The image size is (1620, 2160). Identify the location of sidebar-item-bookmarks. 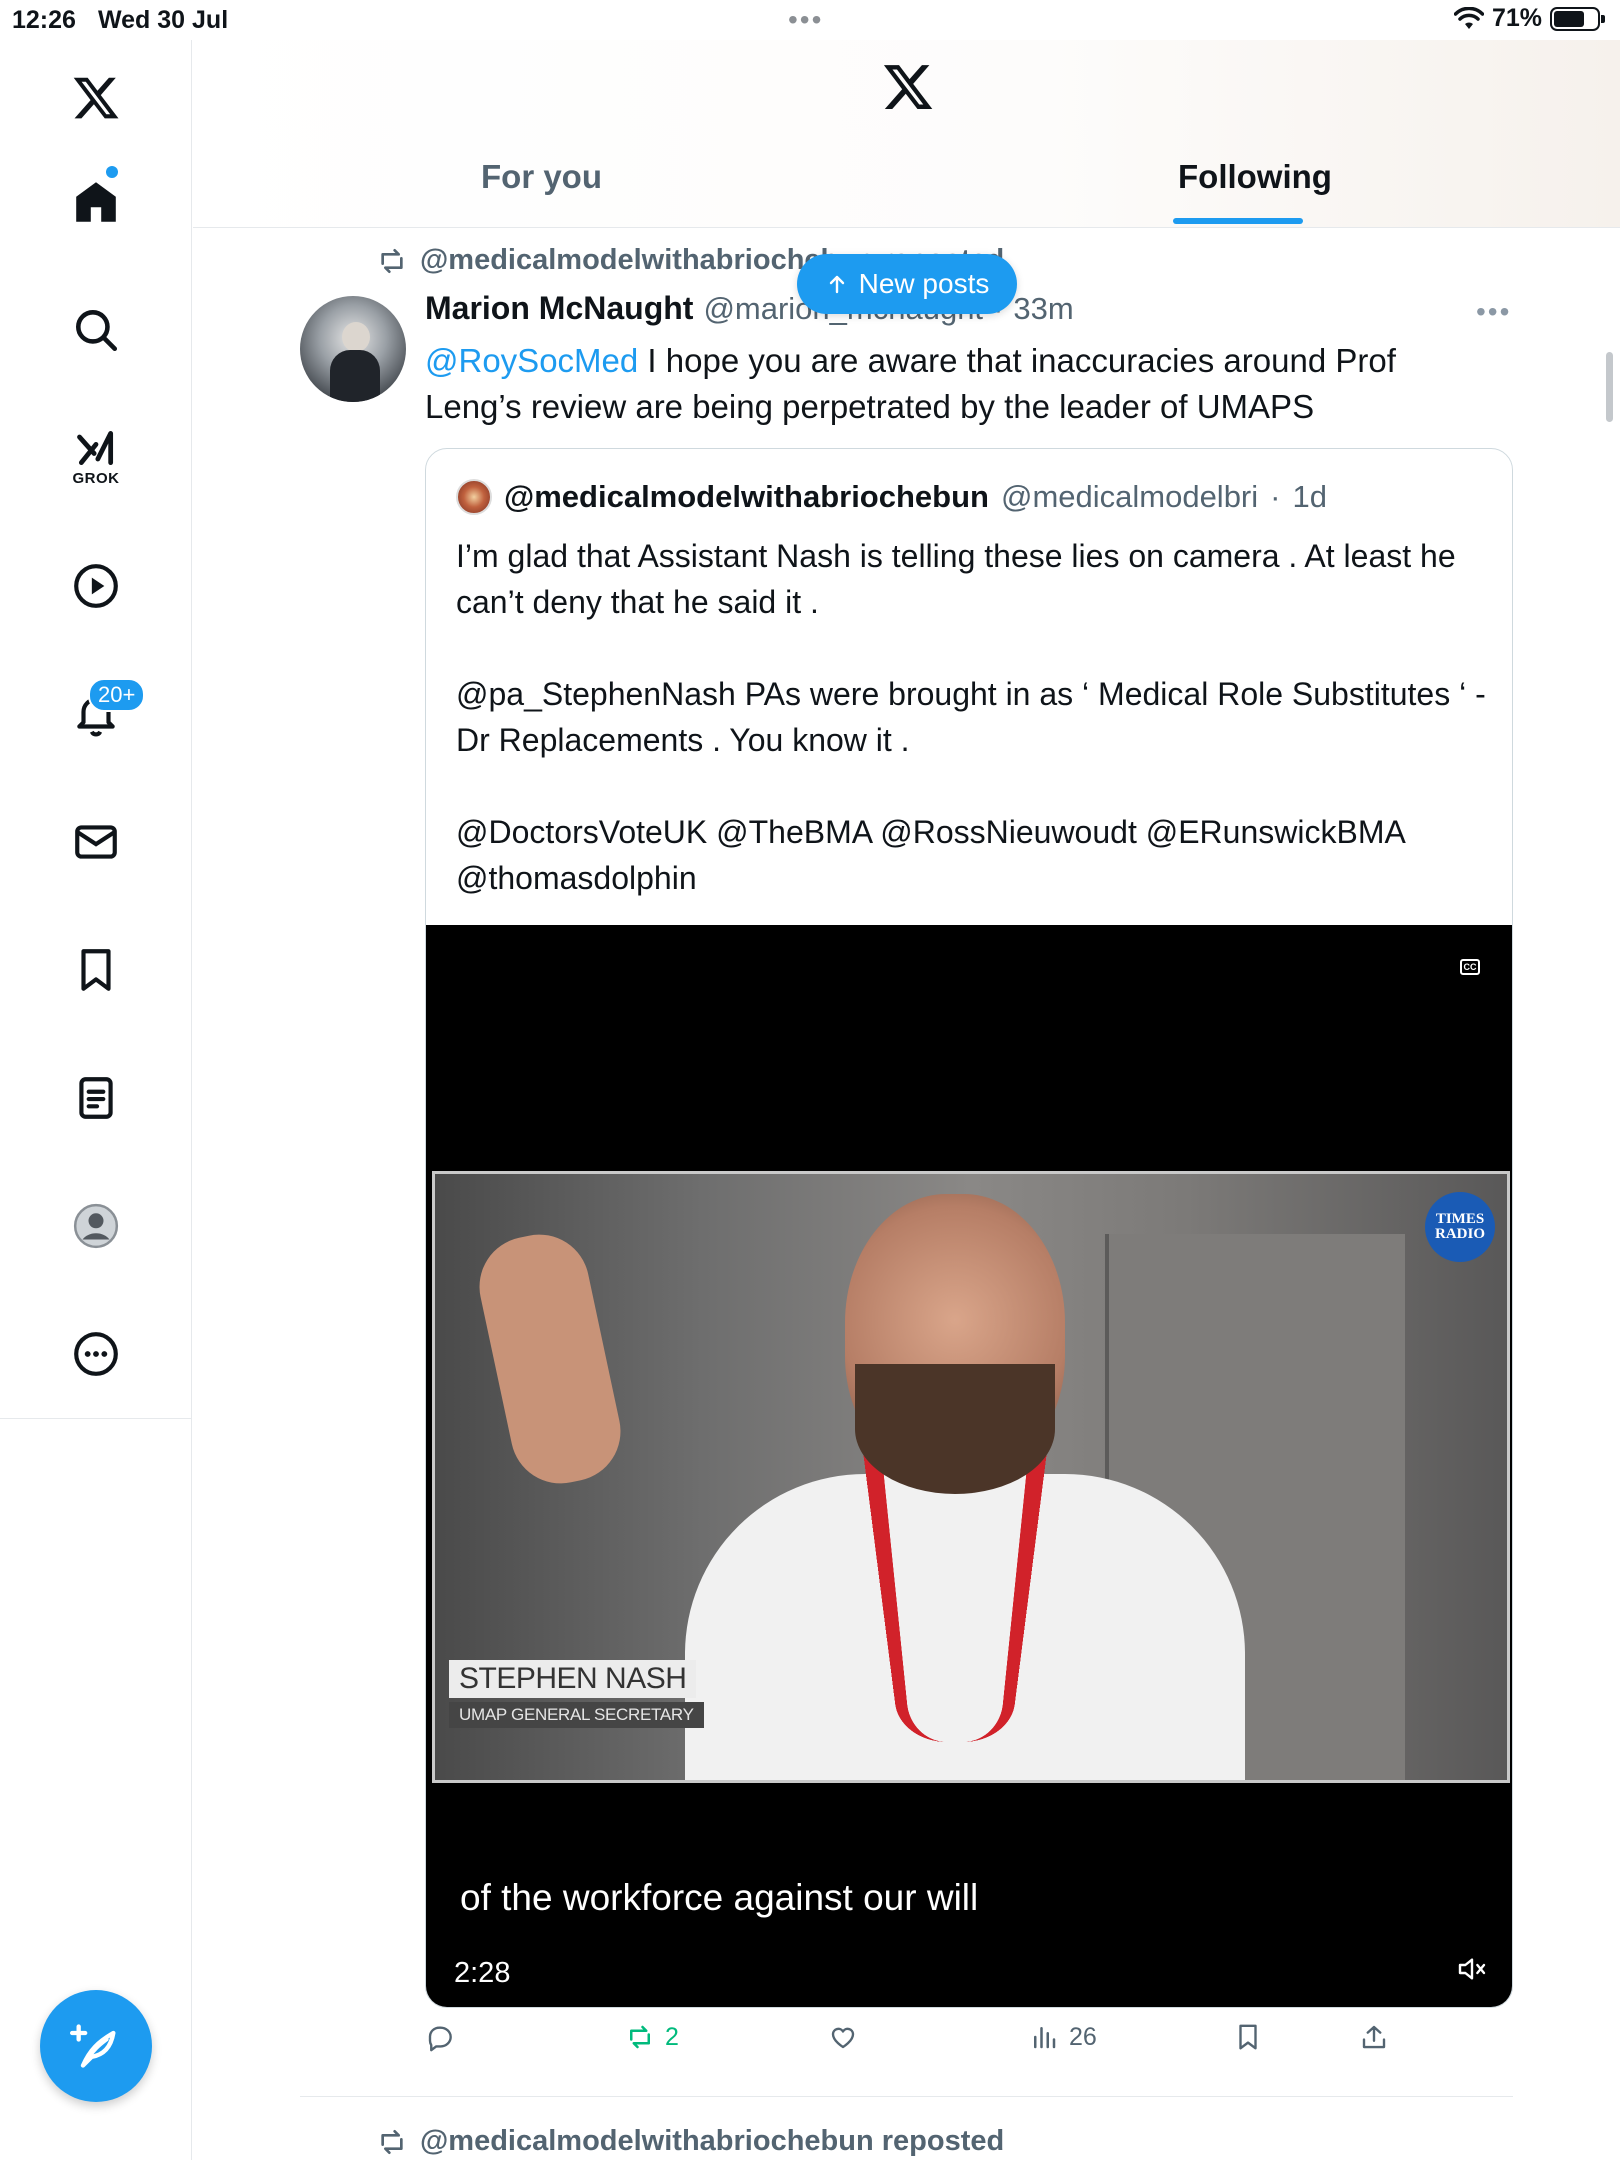
(96, 970).